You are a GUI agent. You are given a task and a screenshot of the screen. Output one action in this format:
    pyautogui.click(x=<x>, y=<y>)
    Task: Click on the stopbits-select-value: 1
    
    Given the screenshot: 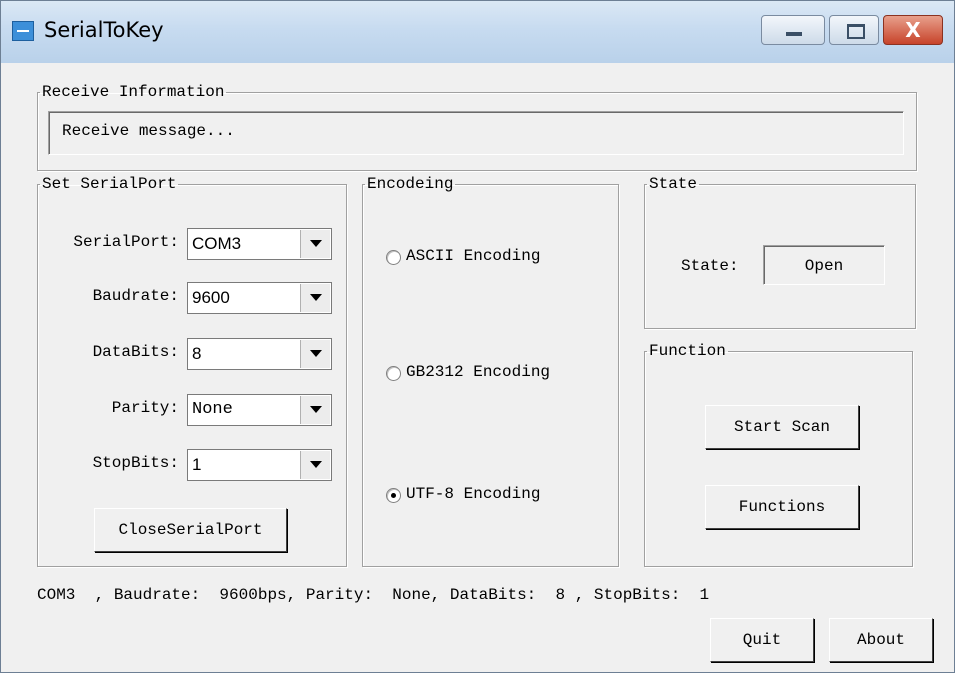 What is the action you would take?
    pyautogui.click(x=197, y=464)
    